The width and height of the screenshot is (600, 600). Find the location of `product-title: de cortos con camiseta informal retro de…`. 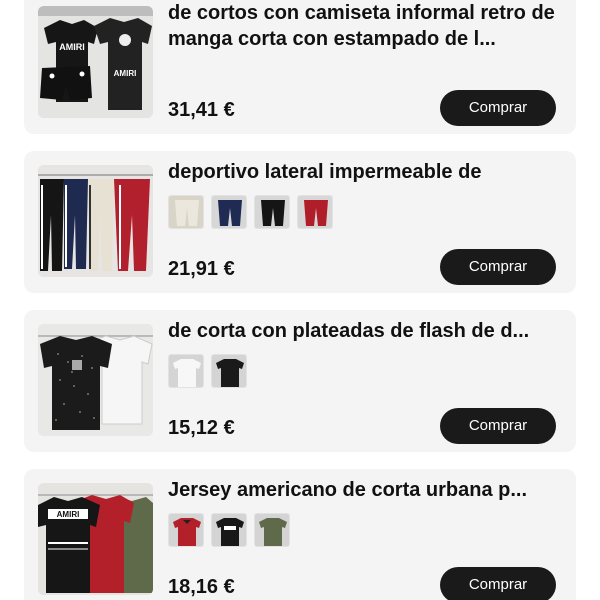

product-title: de cortos con camiseta informal retro de… is located at coordinates (361, 26).